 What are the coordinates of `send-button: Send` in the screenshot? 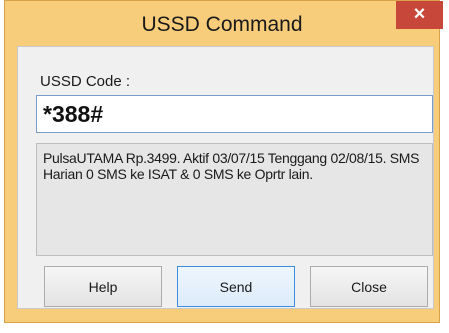 It's located at (236, 286).